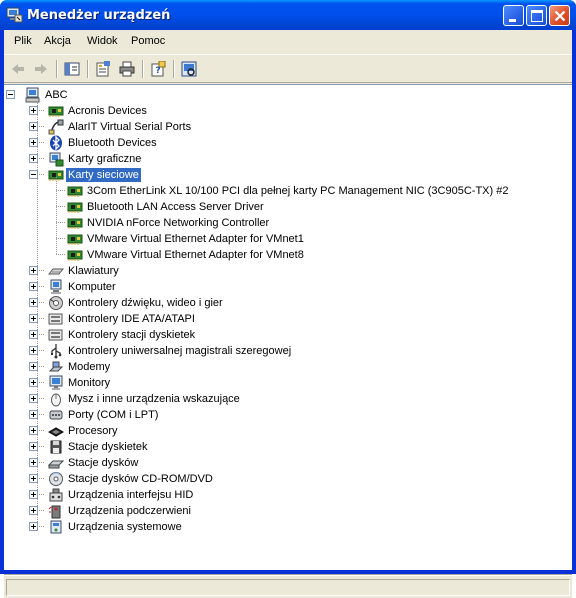 Image resolution: width=576 pixels, height=598 pixels. What do you see at coordinates (18, 69) in the screenshot?
I see `back-arrow-icon` at bounding box center [18, 69].